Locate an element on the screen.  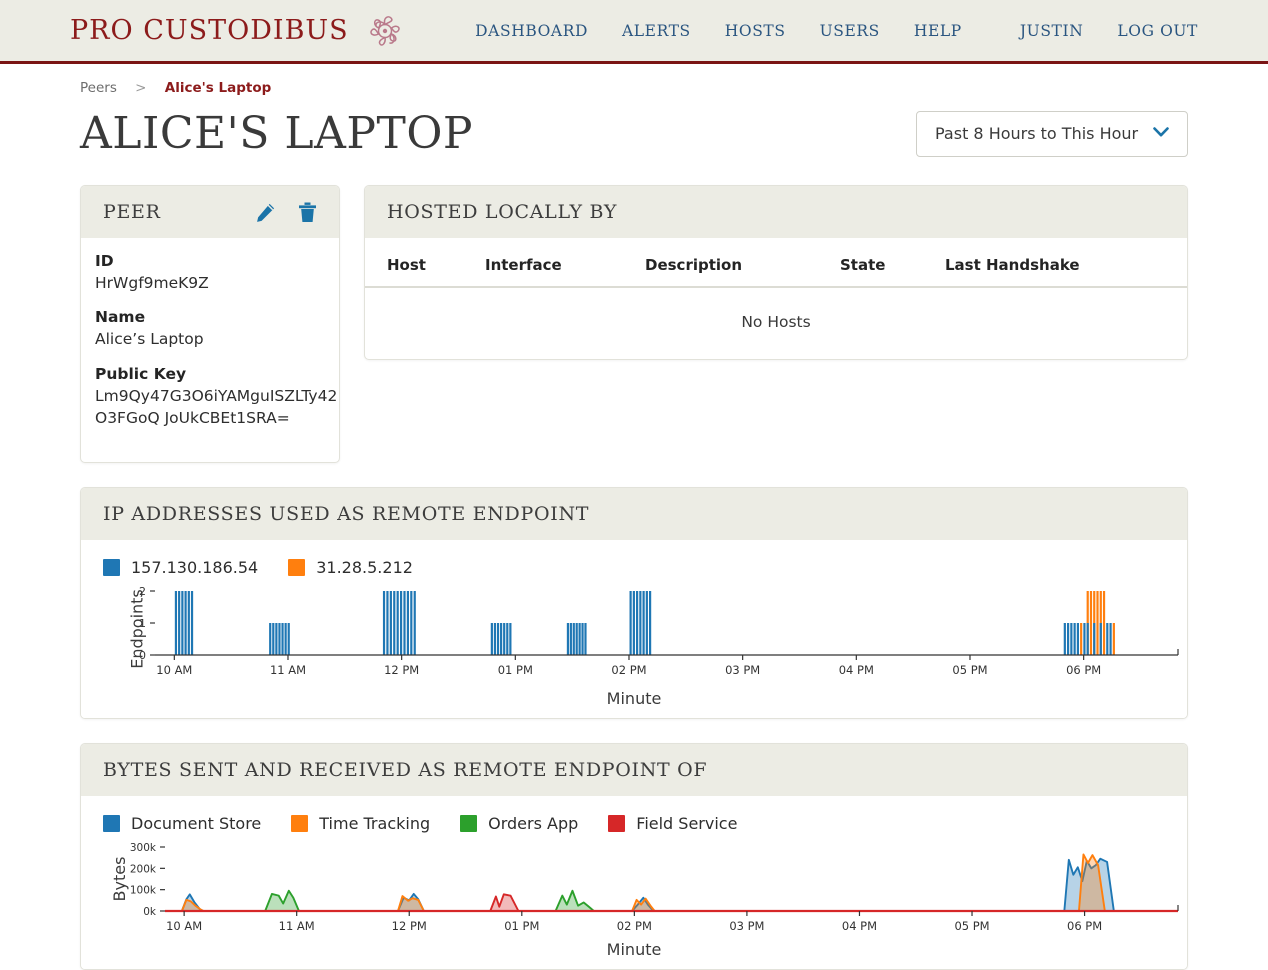
bytes-chart-x-axis-title: Minute is located at coordinates (634, 949).